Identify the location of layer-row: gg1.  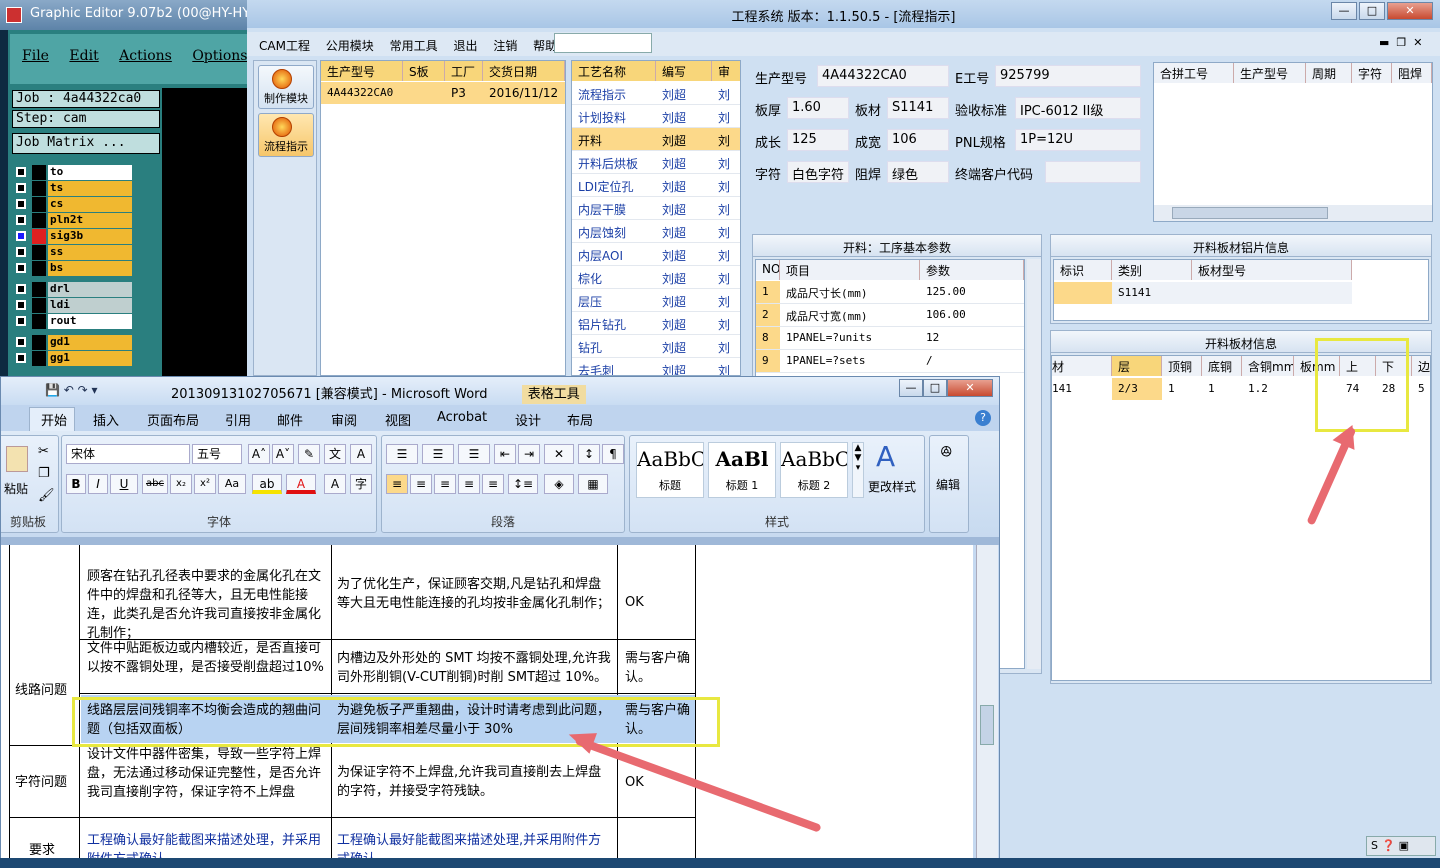
(73, 358).